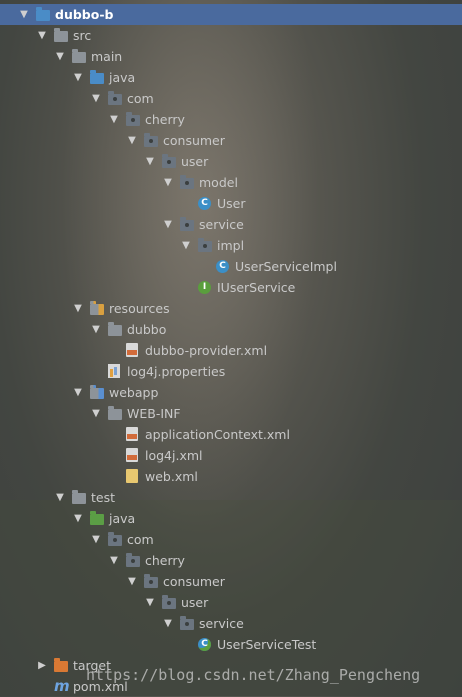 This screenshot has width=462, height=697. What do you see at coordinates (253, 675) in the screenshot?
I see `watermark: https://blog.csdn.net/Zhang_Pengcheng` at bounding box center [253, 675].